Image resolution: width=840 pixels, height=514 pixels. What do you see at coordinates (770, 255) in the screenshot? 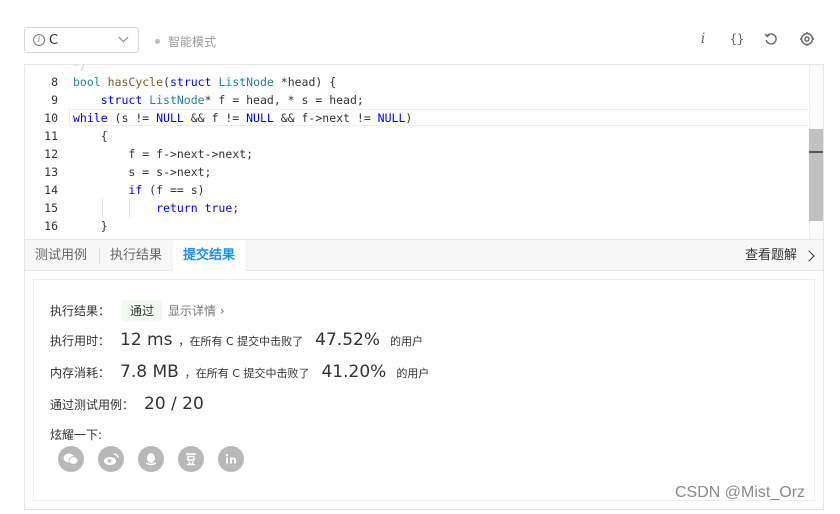
I see `view-solution-label: 查看题解` at bounding box center [770, 255].